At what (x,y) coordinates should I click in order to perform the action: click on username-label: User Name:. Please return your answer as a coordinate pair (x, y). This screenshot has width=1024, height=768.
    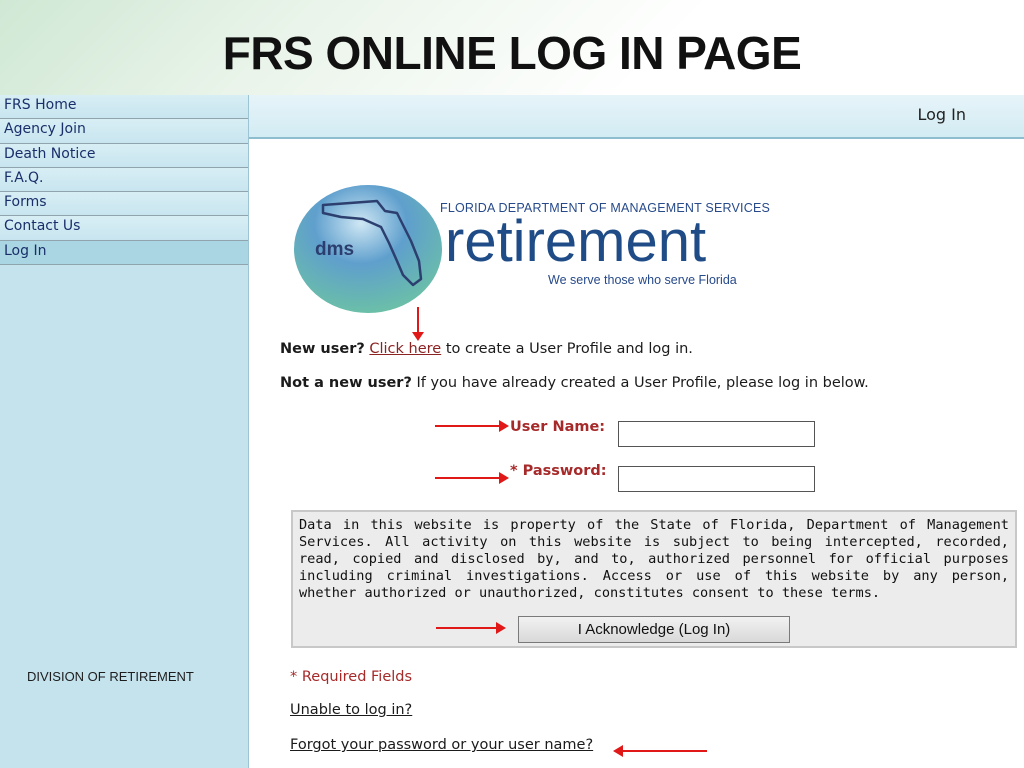
    Looking at the image, I should click on (558, 427).